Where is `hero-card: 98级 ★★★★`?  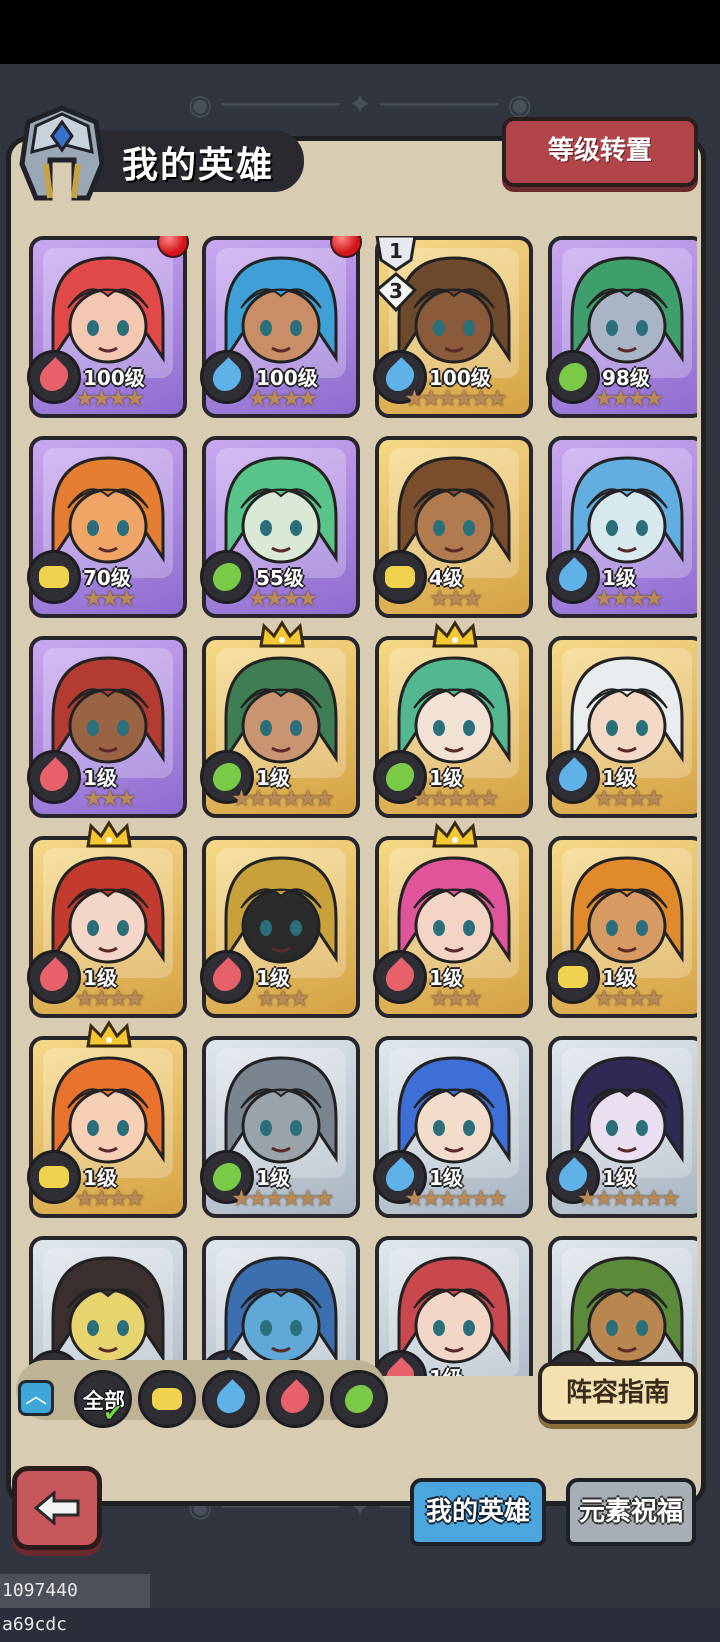 hero-card: 98级 ★★★★ is located at coordinates (621, 327).